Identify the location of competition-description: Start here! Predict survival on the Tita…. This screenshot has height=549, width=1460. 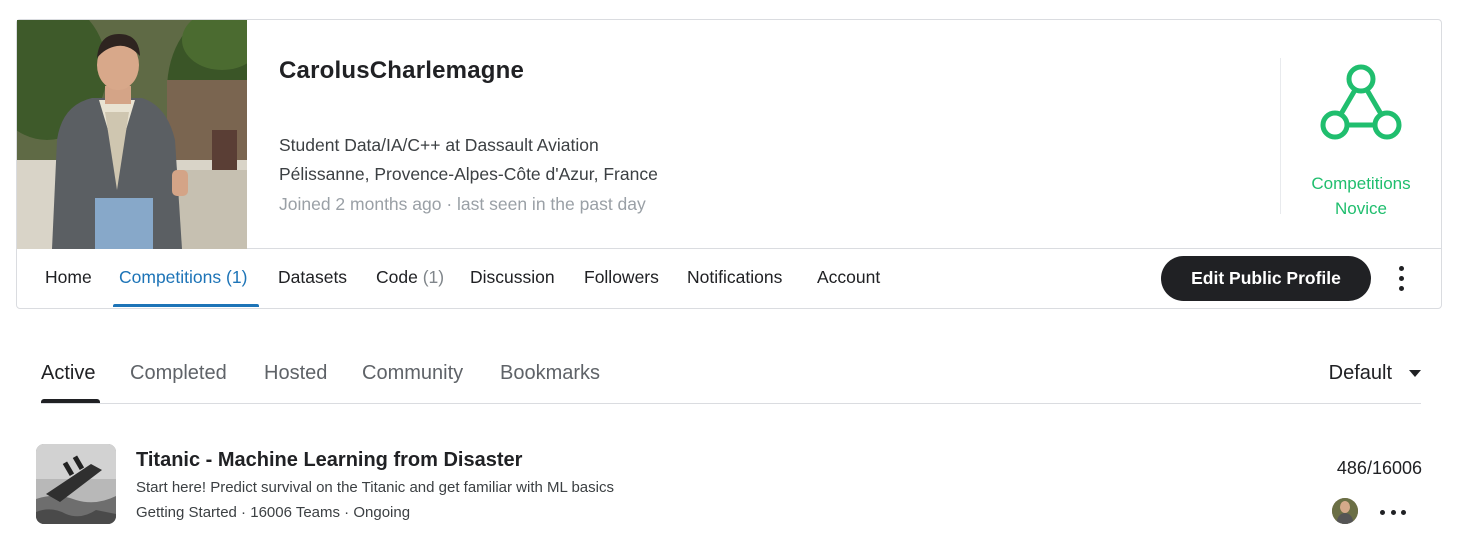
(375, 487).